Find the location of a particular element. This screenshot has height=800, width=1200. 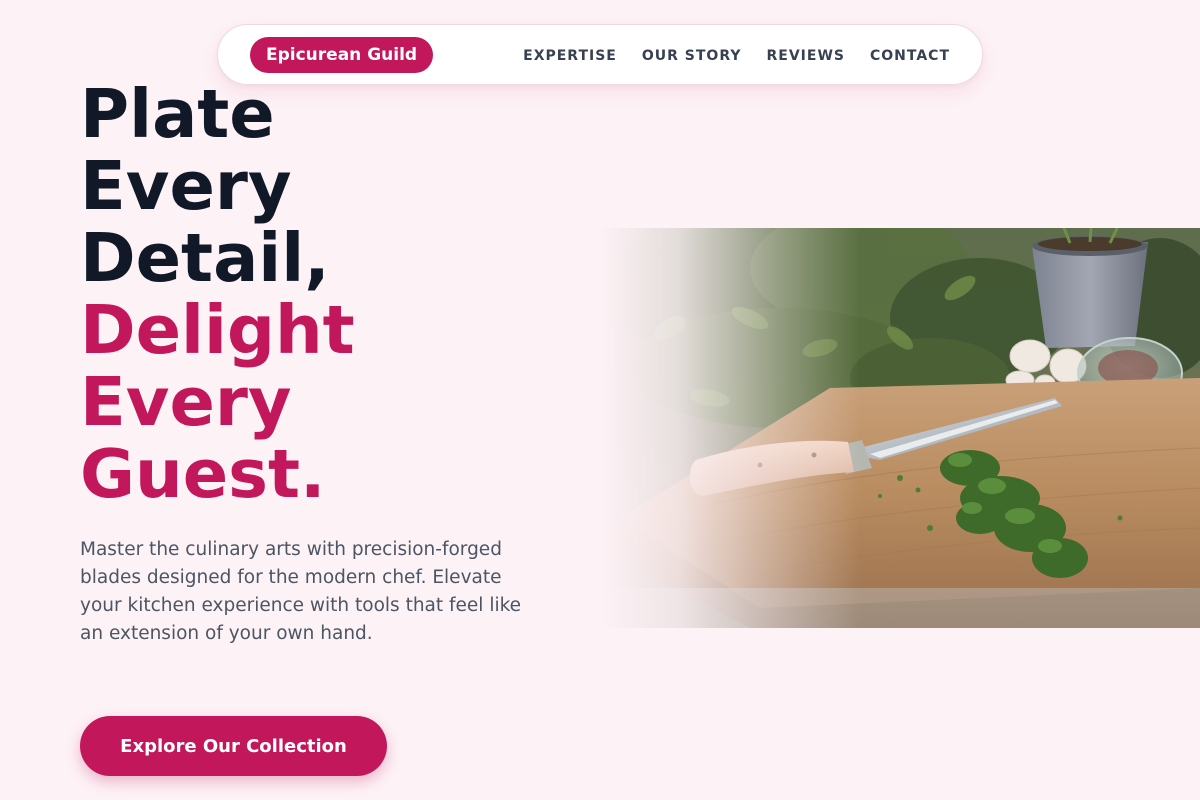

explore-collection-button: Explore Our Collection is located at coordinates (233, 746).